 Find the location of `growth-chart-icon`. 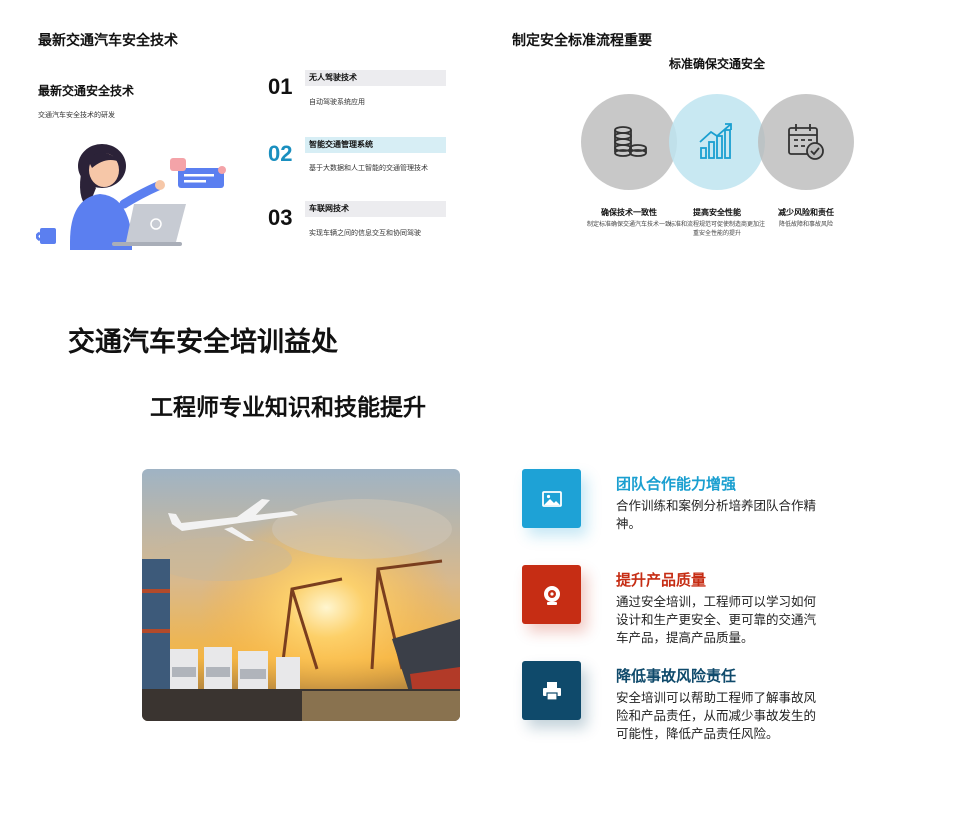

growth-chart-icon is located at coordinates (715, 141).